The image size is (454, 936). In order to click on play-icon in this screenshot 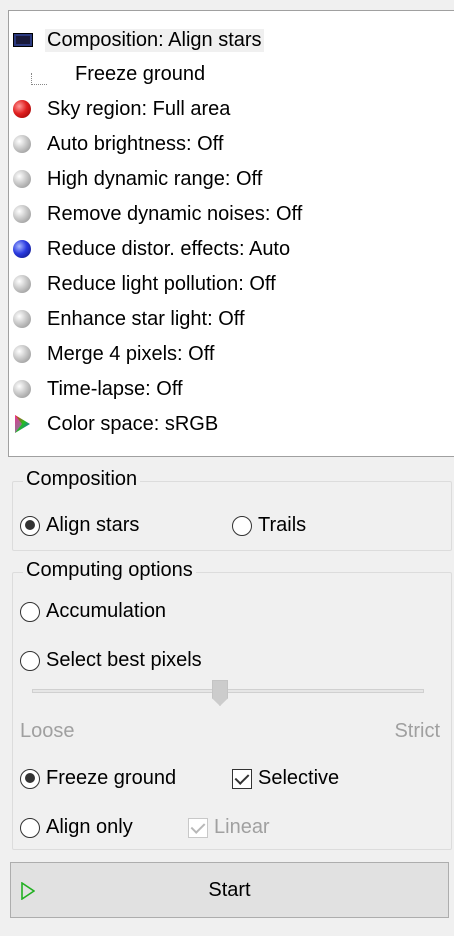, I will do `click(28, 891)`.